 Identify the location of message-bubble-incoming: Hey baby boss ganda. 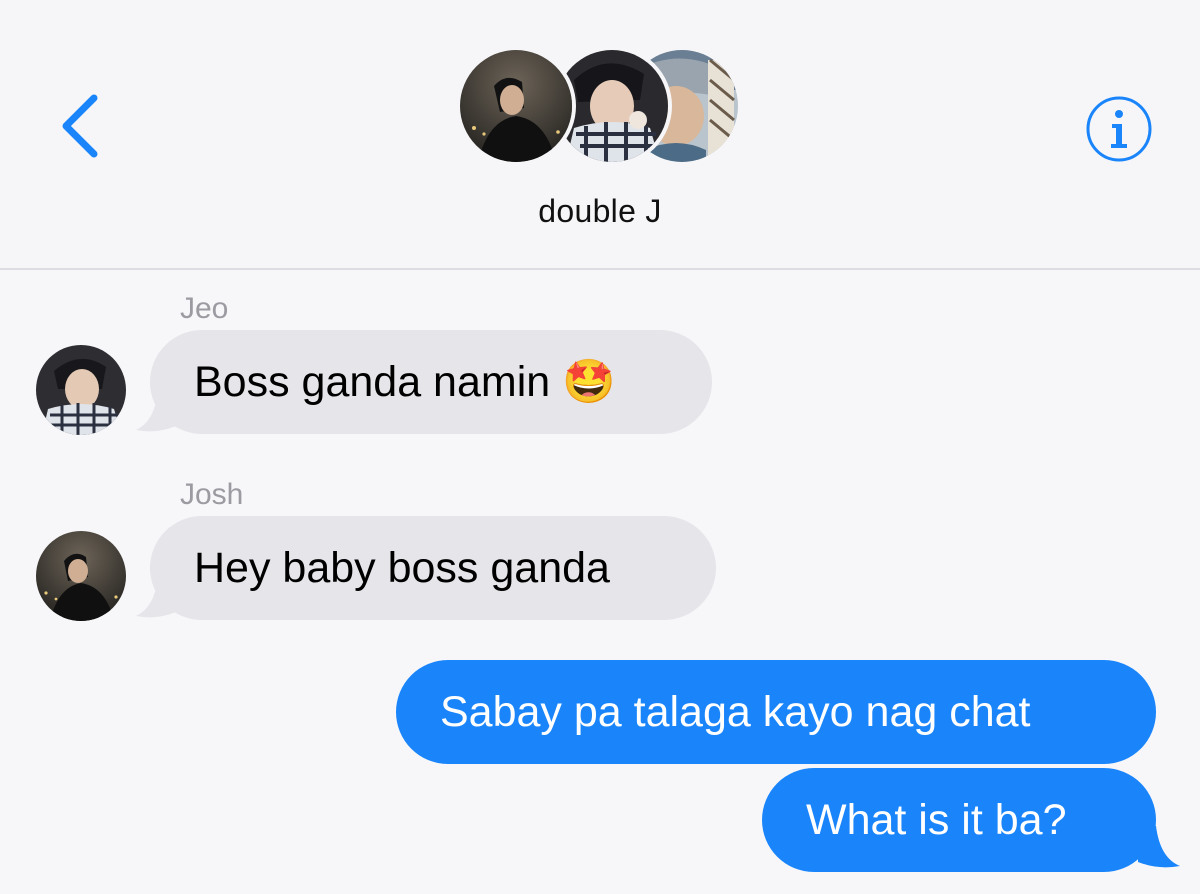
(433, 568).